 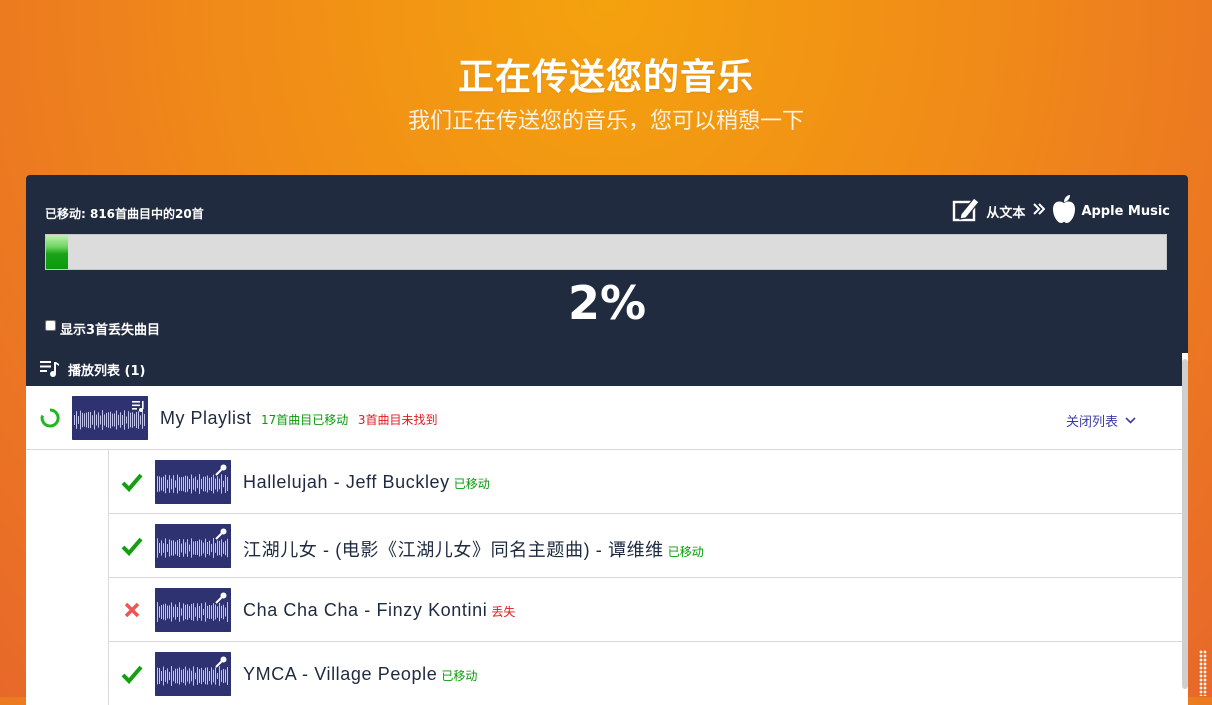 What do you see at coordinates (646, 610) in the screenshot?
I see `track-row: Cha Cha Cha - Finzy Kontini 丢失` at bounding box center [646, 610].